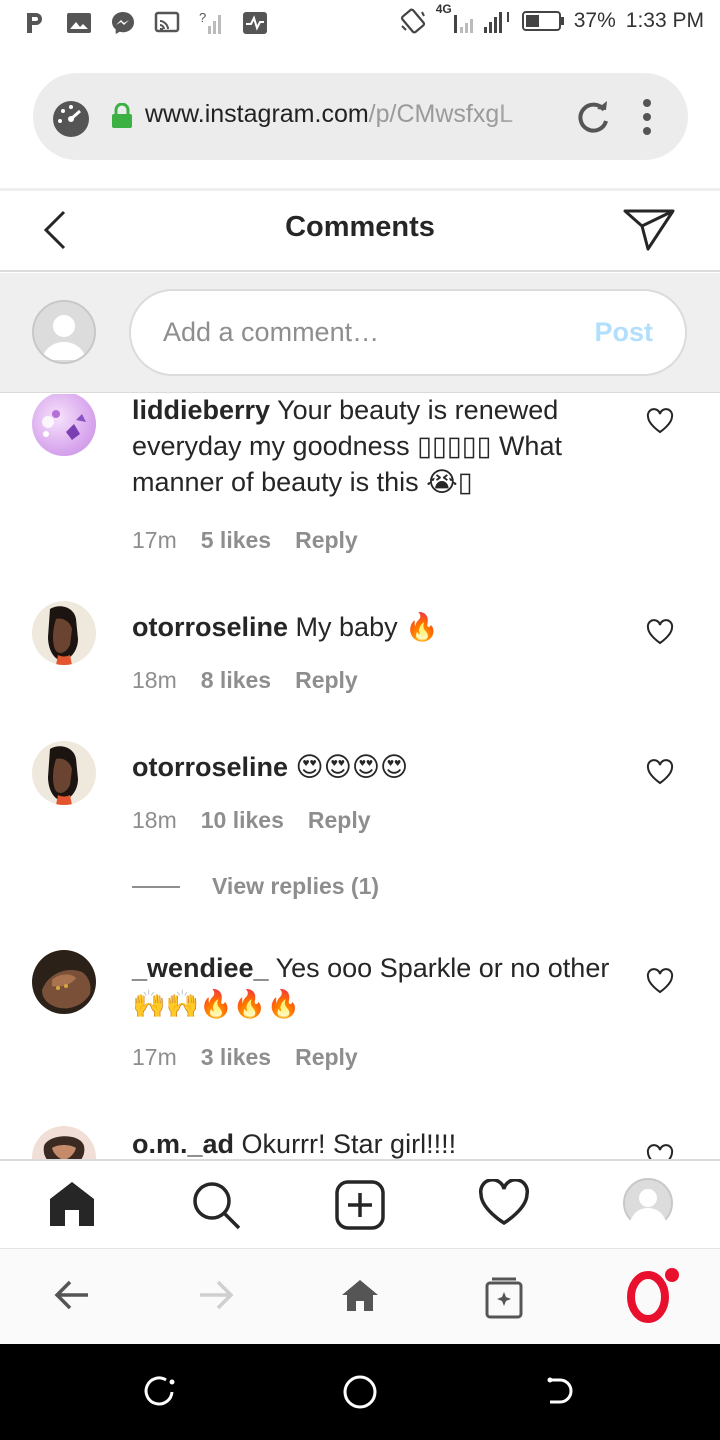 The height and width of the screenshot is (1440, 720). What do you see at coordinates (648, 1205) in the screenshot?
I see `profile-avatar-icon` at bounding box center [648, 1205].